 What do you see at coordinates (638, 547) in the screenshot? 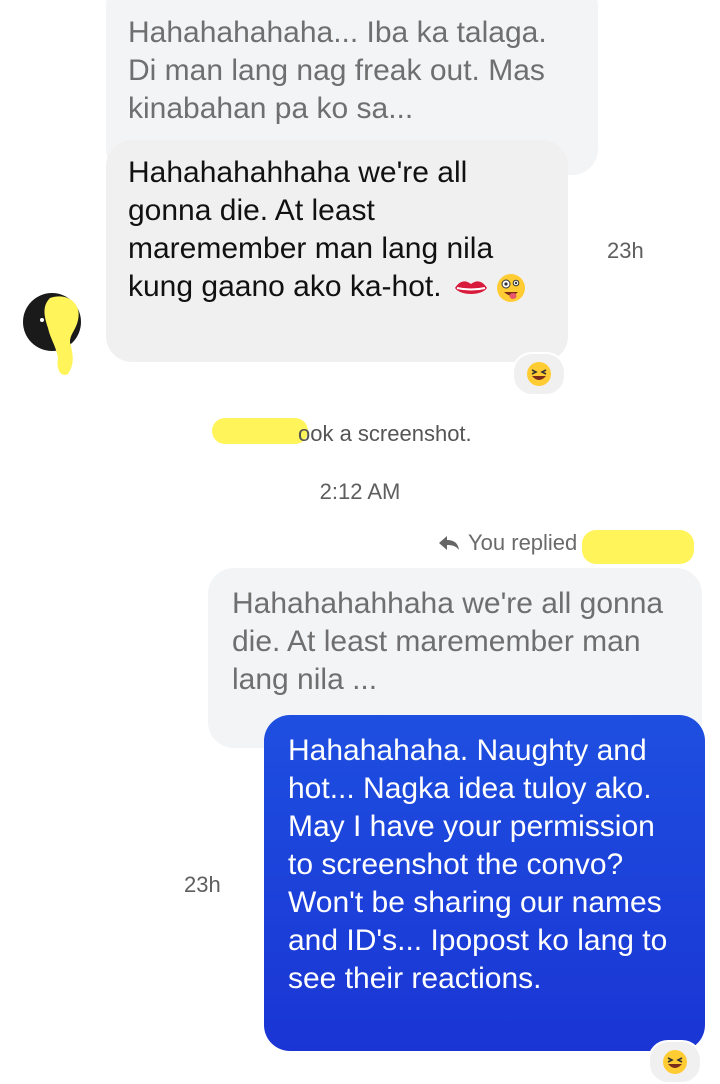
I see `redacted-reply-target` at bounding box center [638, 547].